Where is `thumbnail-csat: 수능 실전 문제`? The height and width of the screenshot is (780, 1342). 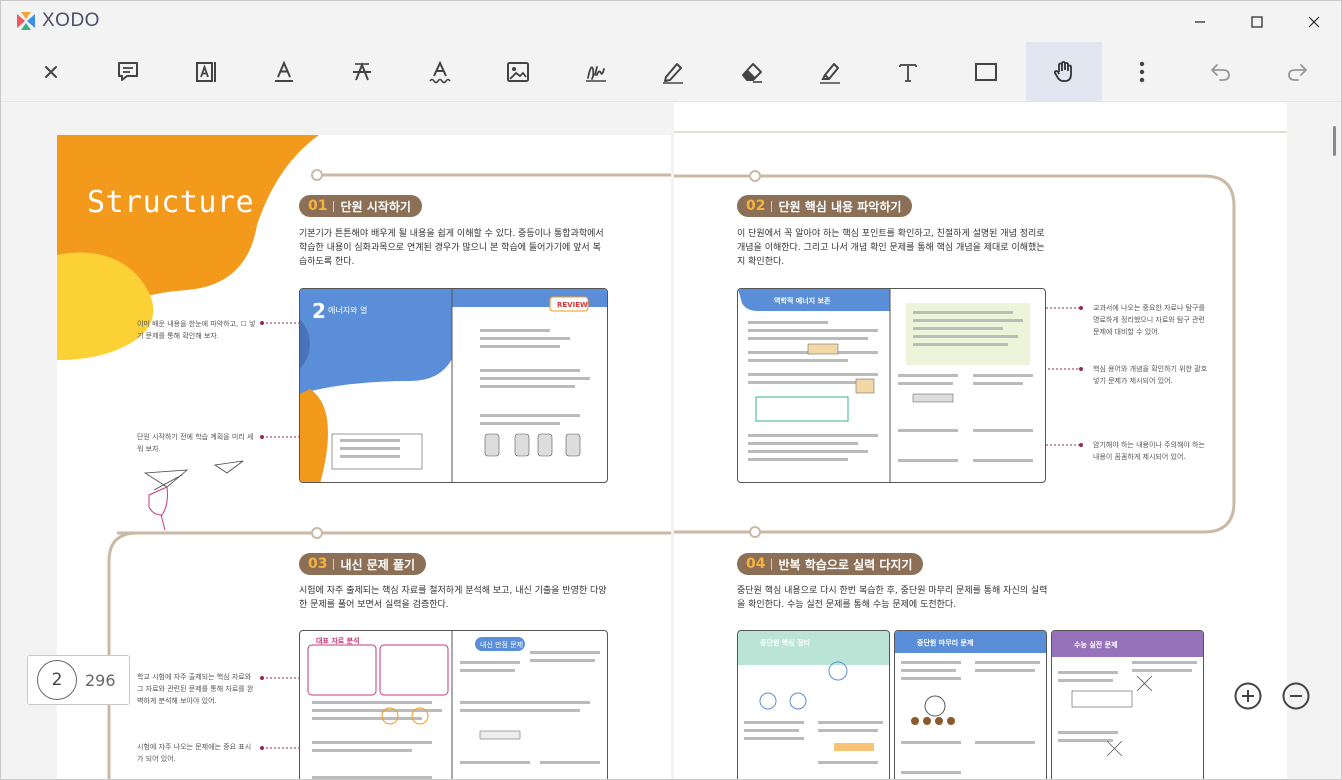 thumbnail-csat: 수능 실전 문제 is located at coordinates (1127, 704).